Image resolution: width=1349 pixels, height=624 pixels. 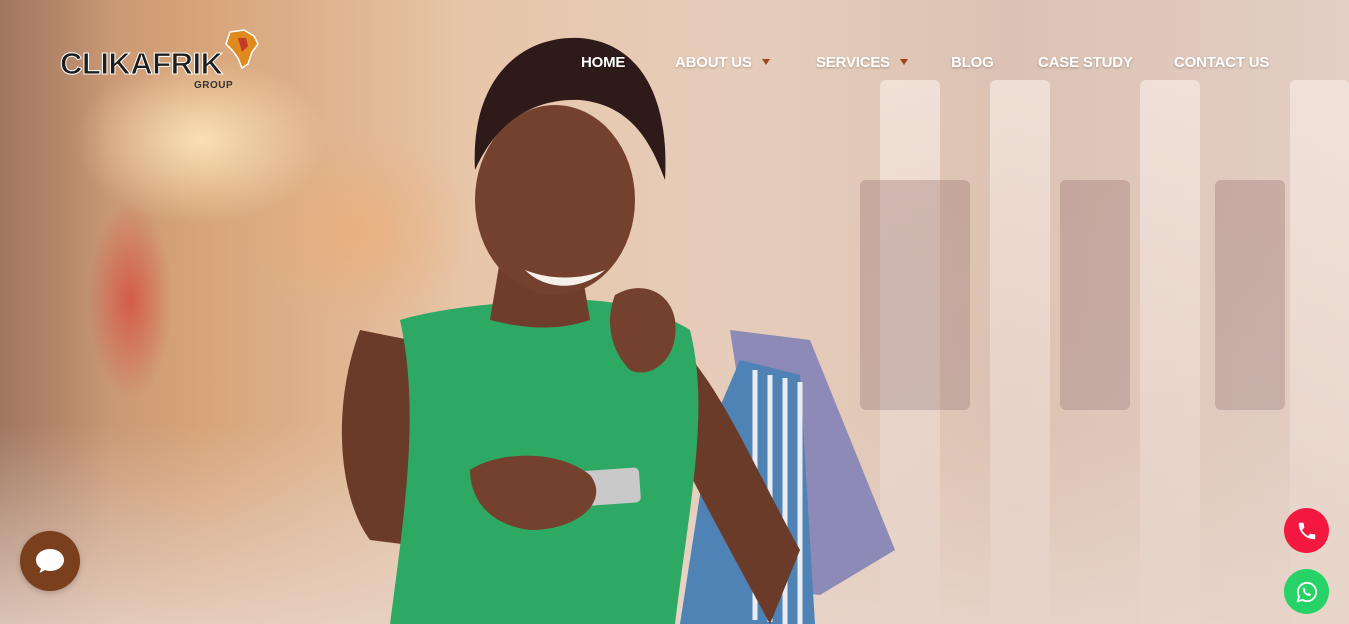 I want to click on nav-label: HOME, so click(x=603, y=62).